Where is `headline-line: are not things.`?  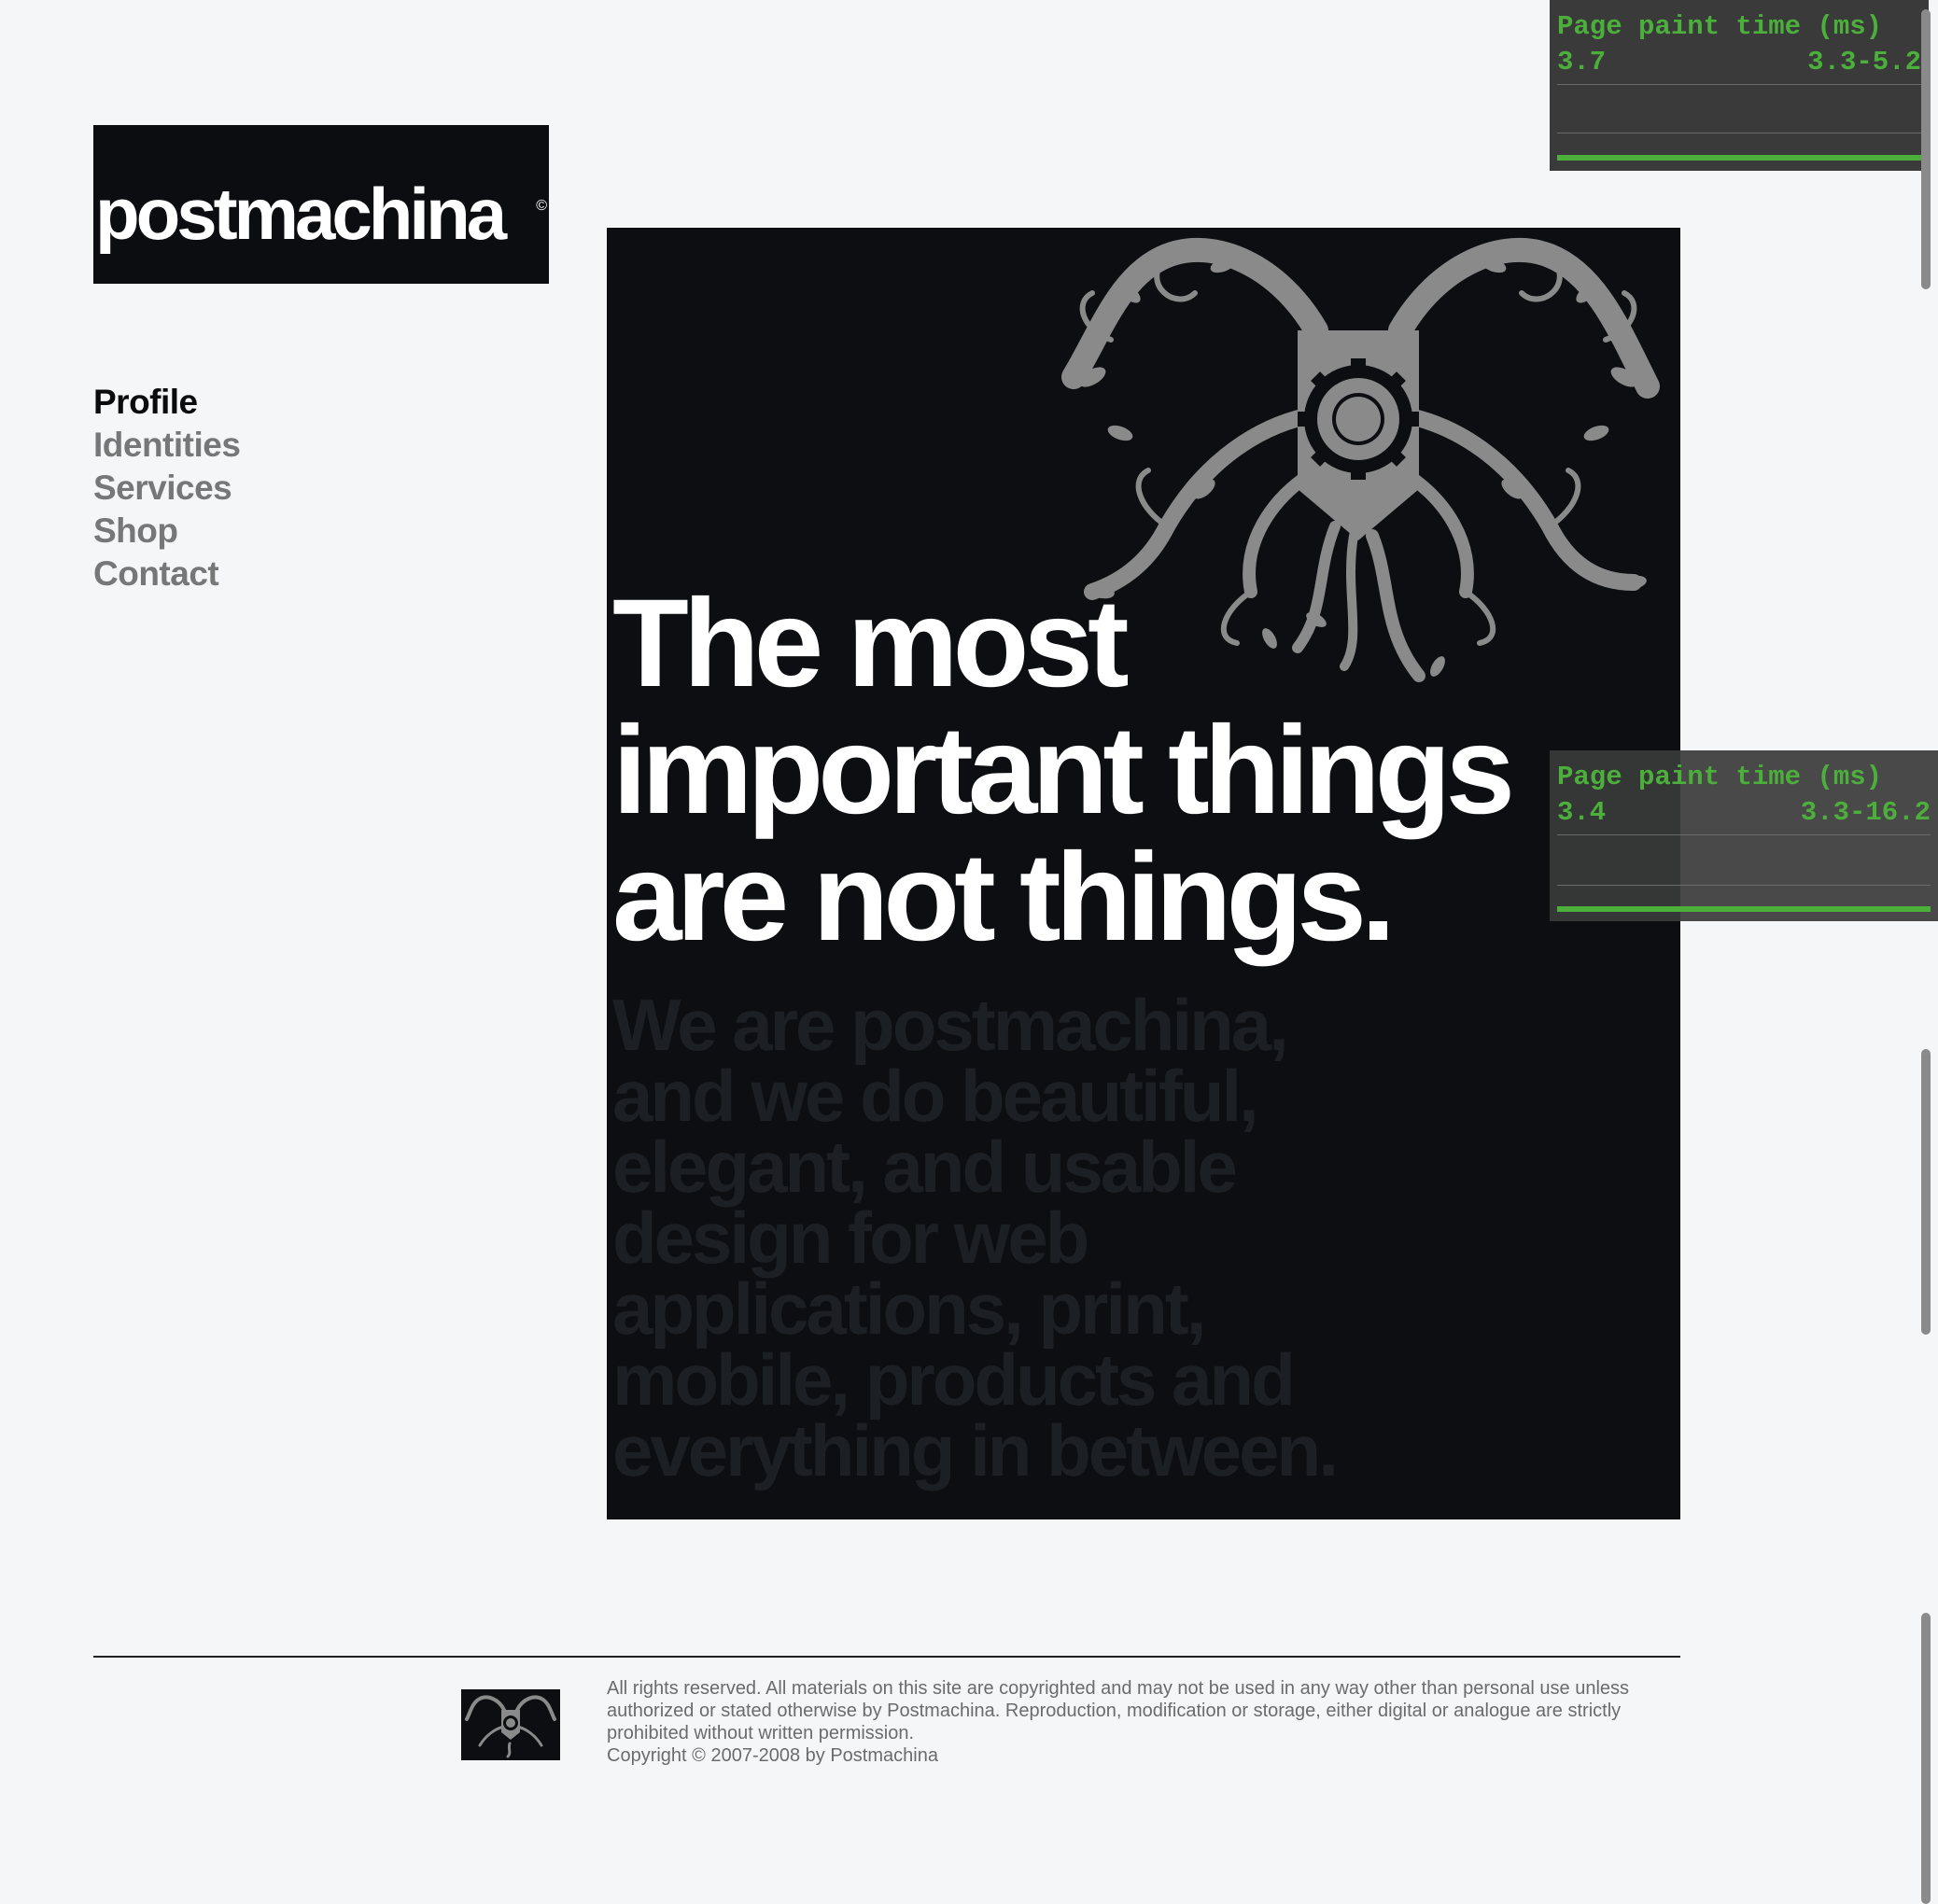
headline-line: are not things. is located at coordinates (1004, 897).